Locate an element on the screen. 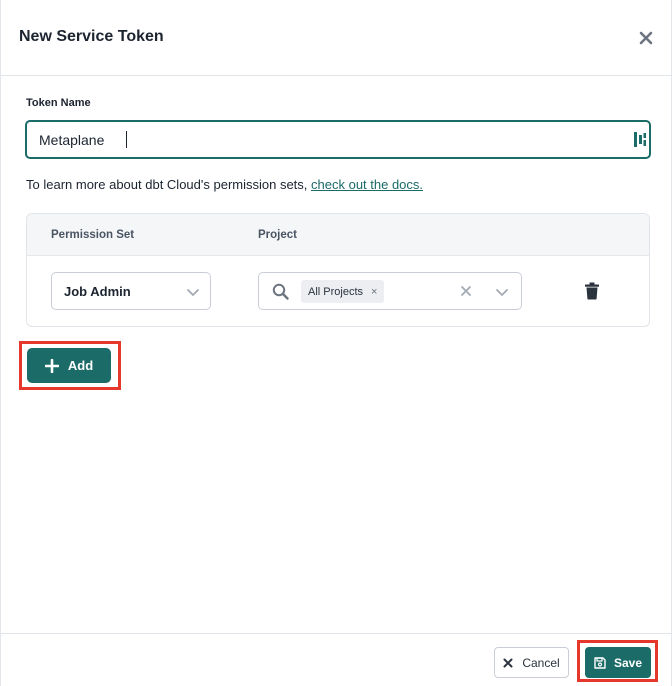 Image resolution: width=672 pixels, height=686 pixels. add-button-label: Add is located at coordinates (80, 365).